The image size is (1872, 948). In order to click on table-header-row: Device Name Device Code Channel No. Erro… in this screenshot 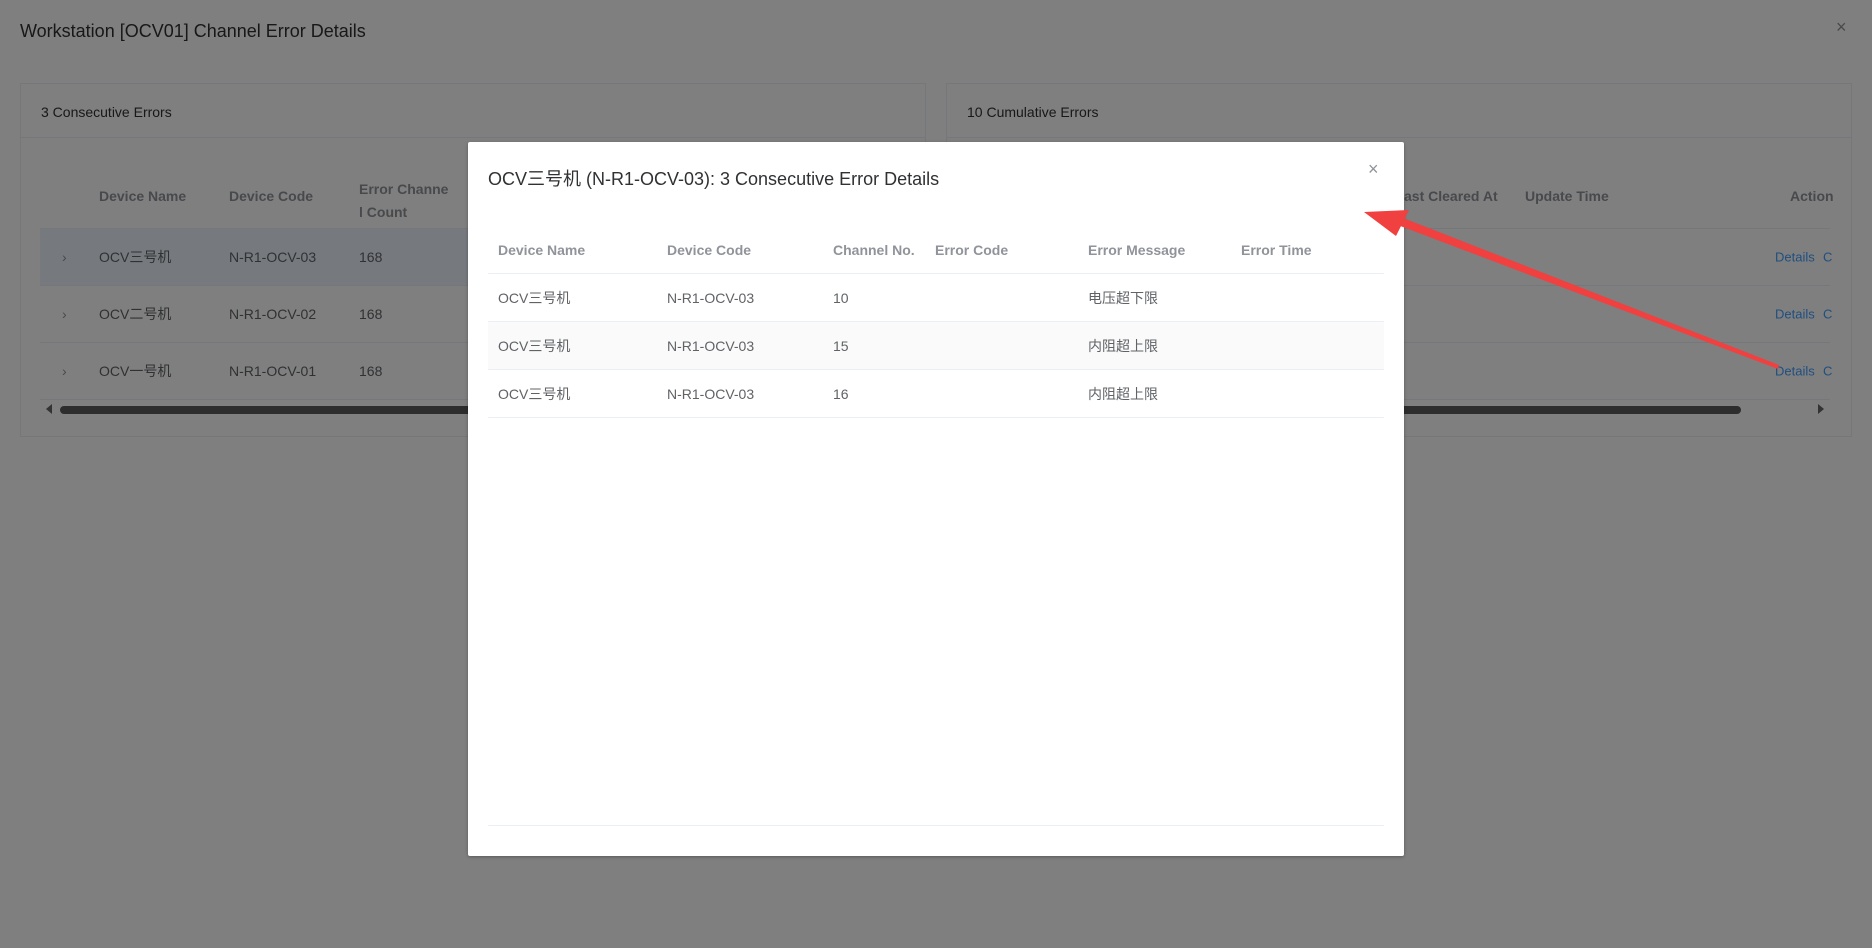, I will do `click(936, 250)`.